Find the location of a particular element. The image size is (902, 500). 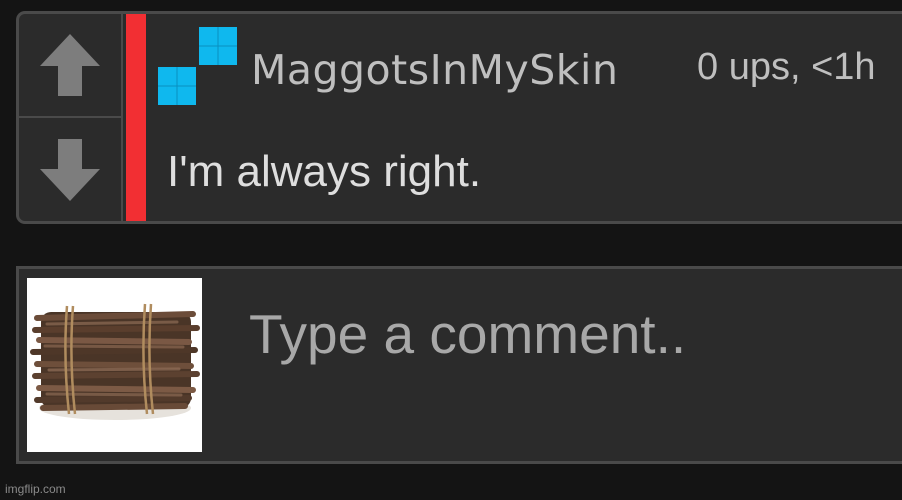

user-avatar is located at coordinates (114, 365).